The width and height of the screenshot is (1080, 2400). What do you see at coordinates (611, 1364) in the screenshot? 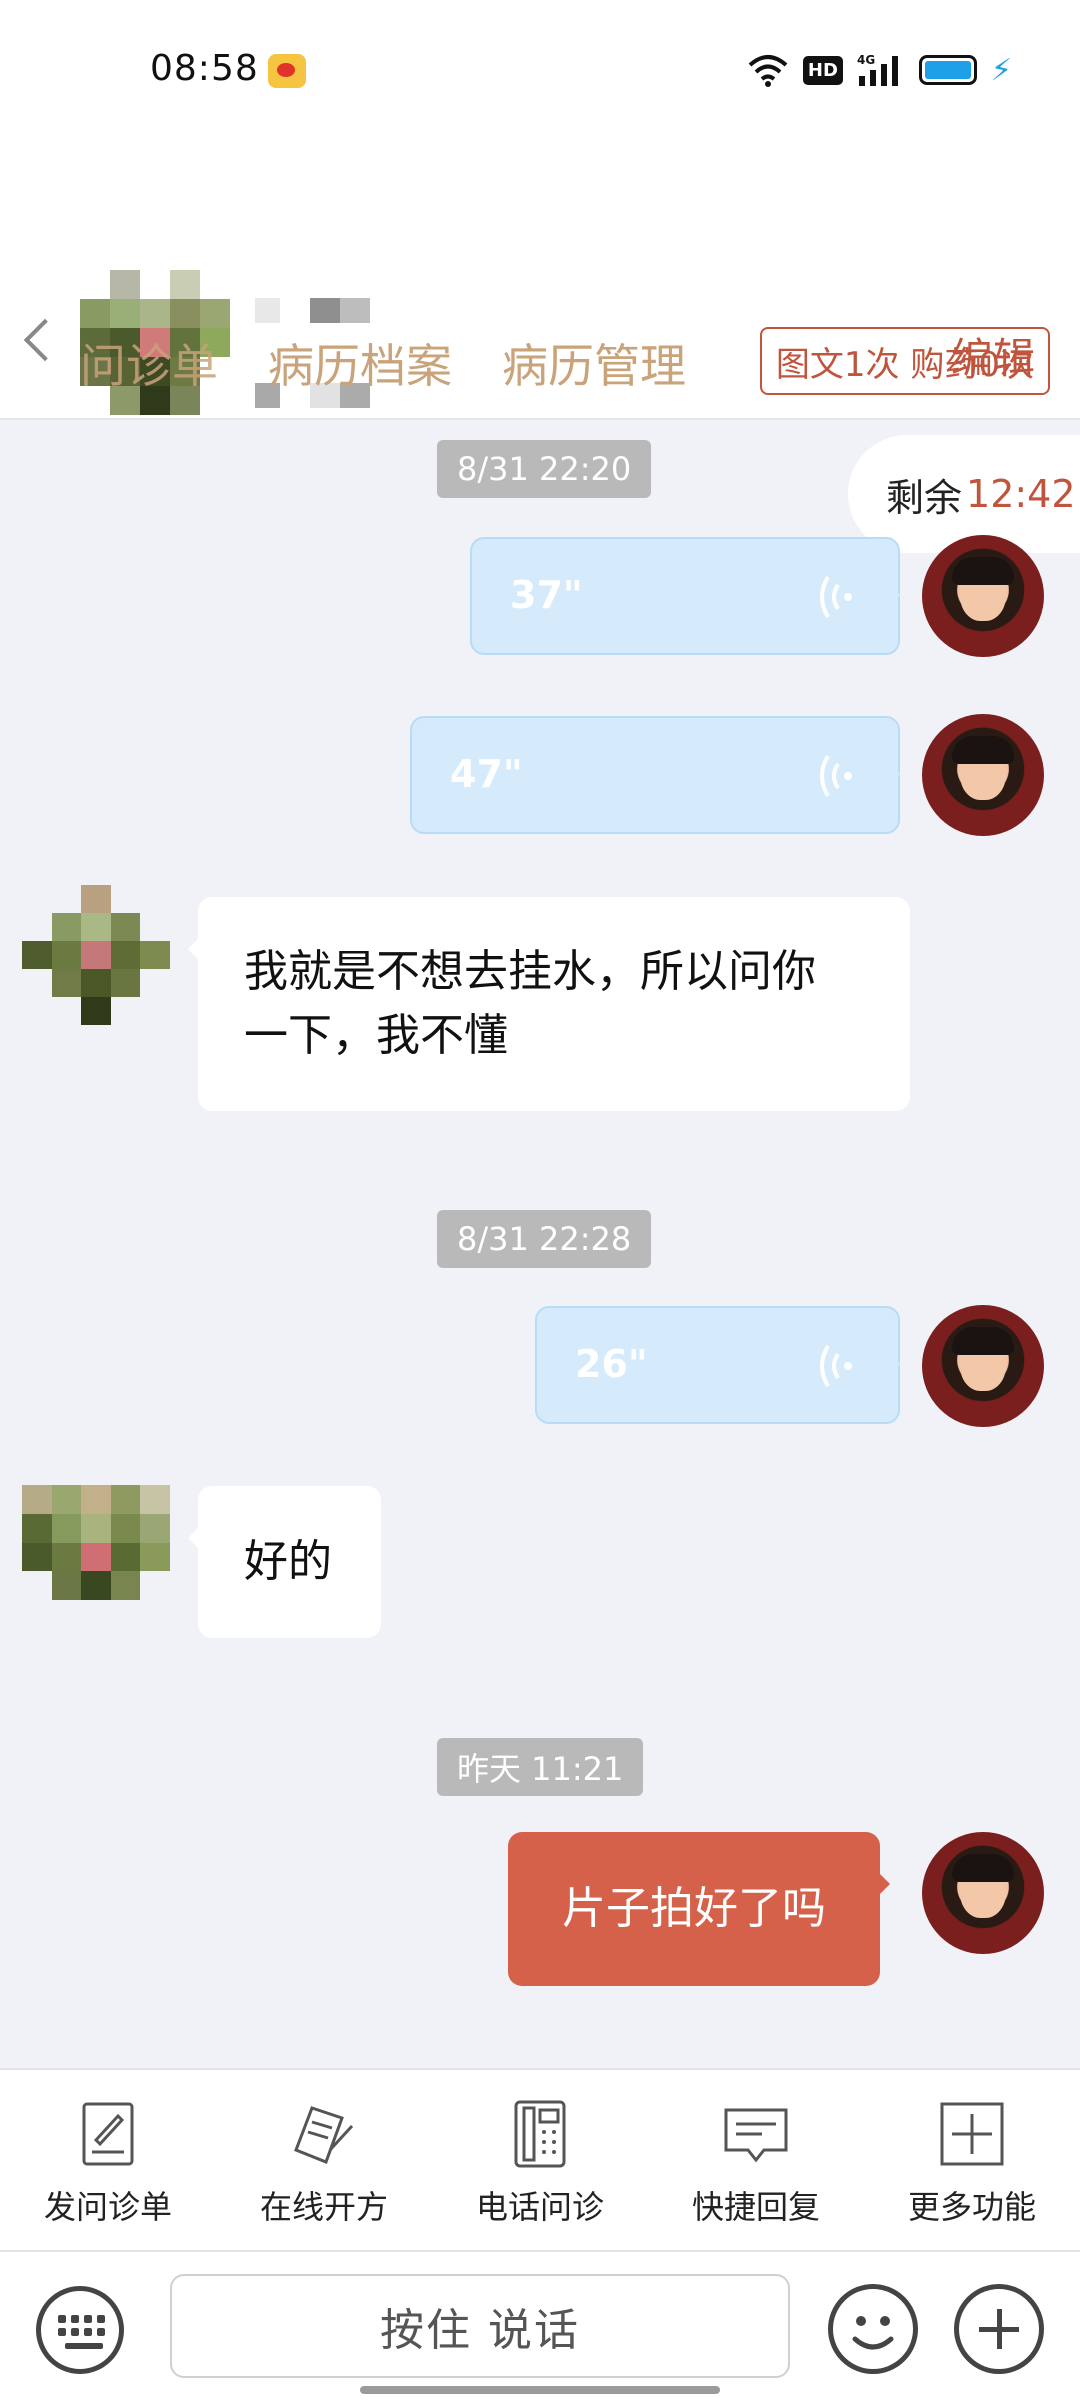
I see `voice-duration: 26"` at bounding box center [611, 1364].